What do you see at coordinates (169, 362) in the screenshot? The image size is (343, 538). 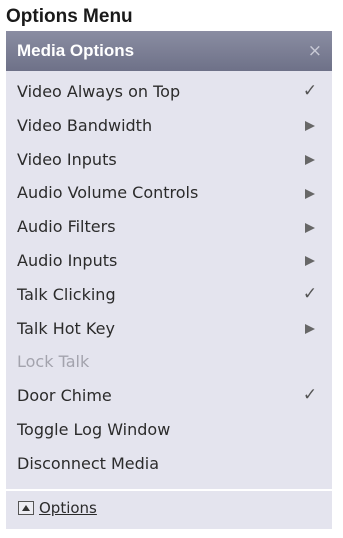 I see `menu-item-lock-talk: Lock Talk` at bounding box center [169, 362].